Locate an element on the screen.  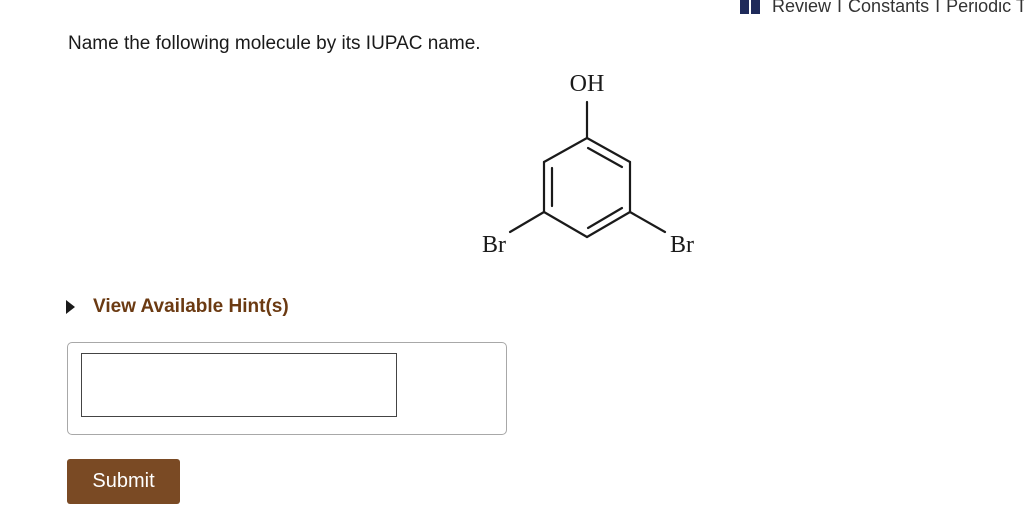
answer-input is located at coordinates (239, 385).